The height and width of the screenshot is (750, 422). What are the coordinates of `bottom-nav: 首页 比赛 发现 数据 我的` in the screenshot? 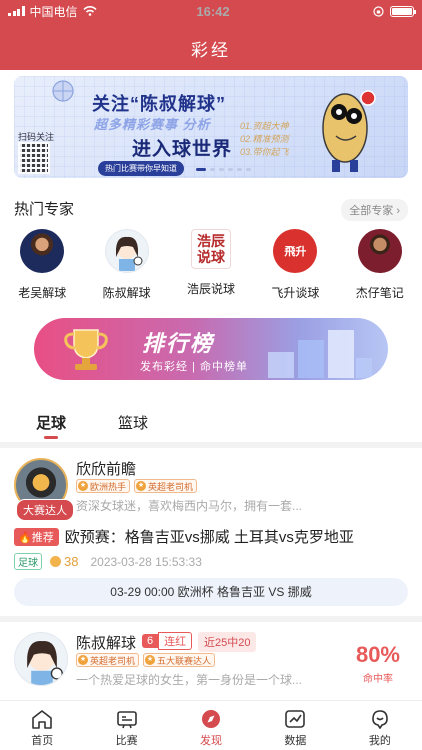 It's located at (211, 725).